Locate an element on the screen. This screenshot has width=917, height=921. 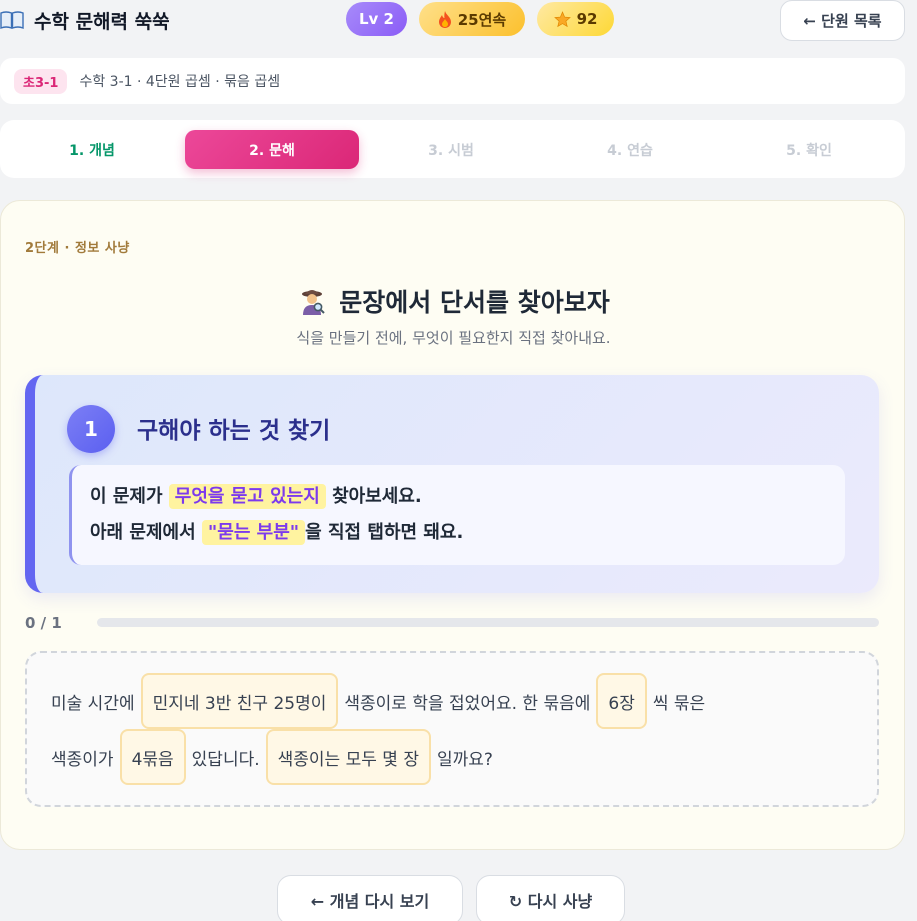
level-badge: Lv 2 is located at coordinates (376, 19).